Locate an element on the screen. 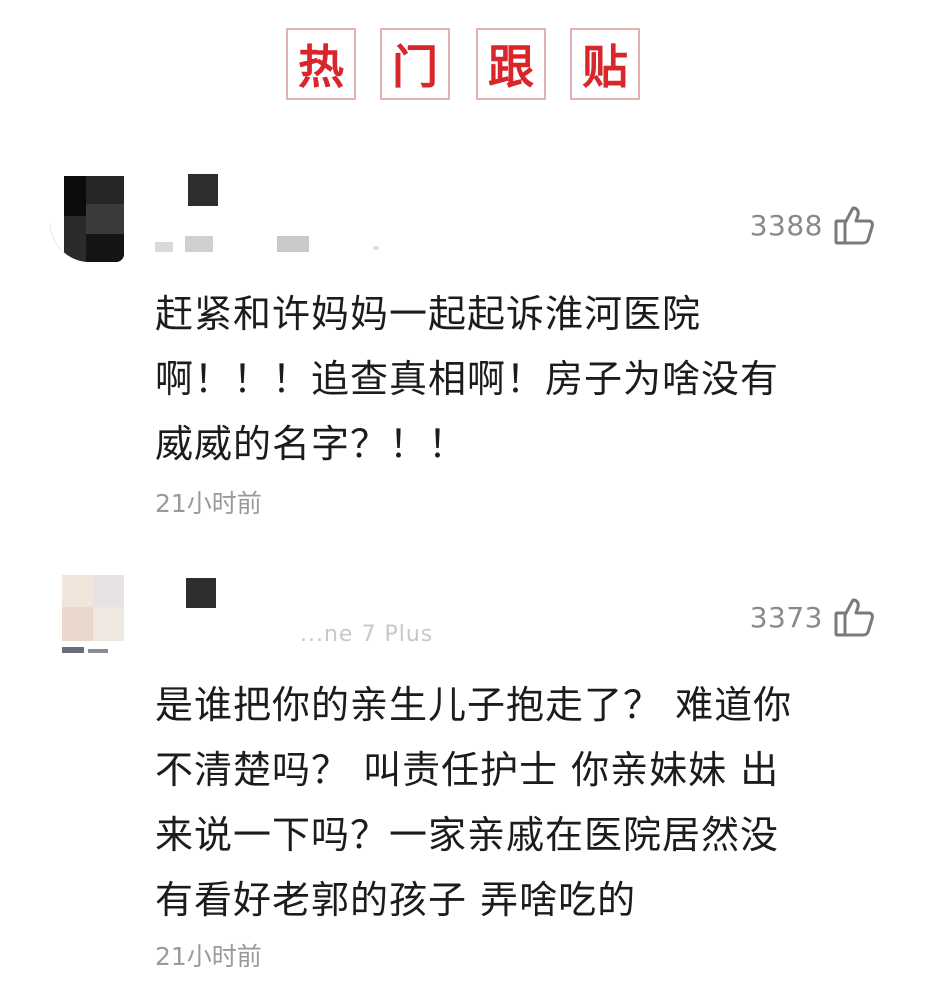 The width and height of the screenshot is (927, 1000). like-button: 3388 is located at coordinates (812, 225).